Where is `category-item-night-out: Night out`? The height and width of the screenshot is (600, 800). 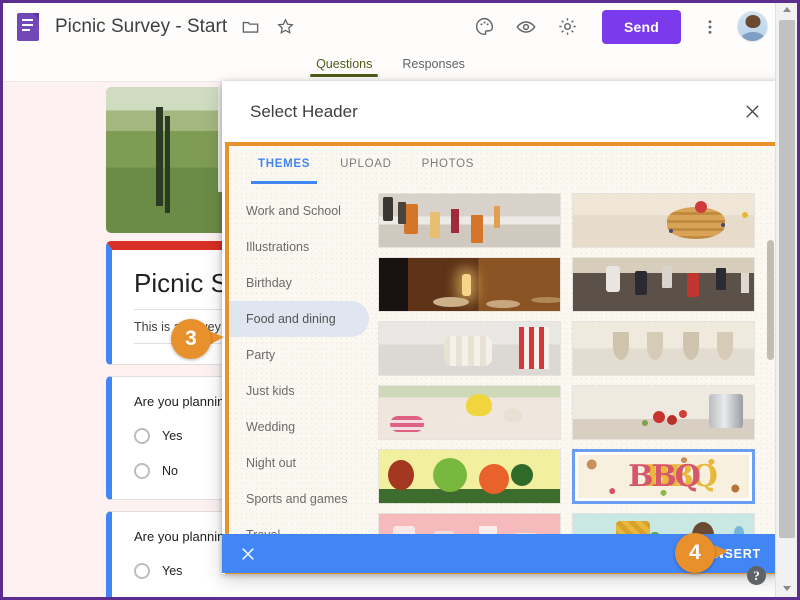 category-item-night-out: Night out is located at coordinates (299, 463).